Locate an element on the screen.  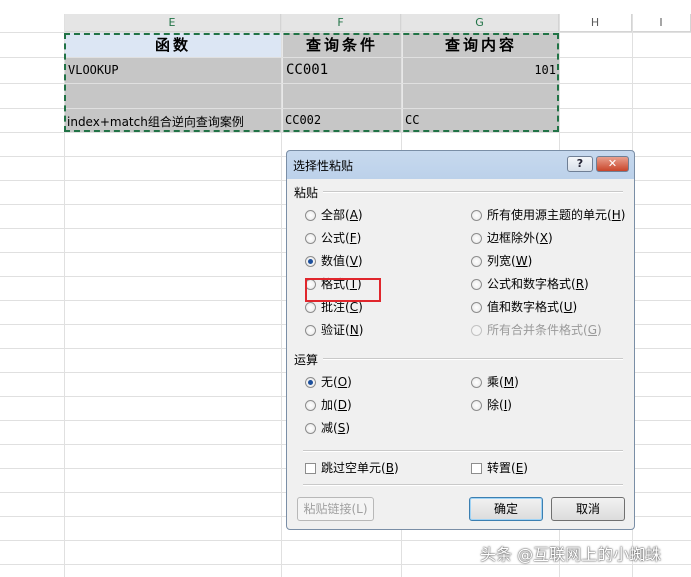
paste-right-option-2-x-accelerator: X is located at coordinates (543, 238).